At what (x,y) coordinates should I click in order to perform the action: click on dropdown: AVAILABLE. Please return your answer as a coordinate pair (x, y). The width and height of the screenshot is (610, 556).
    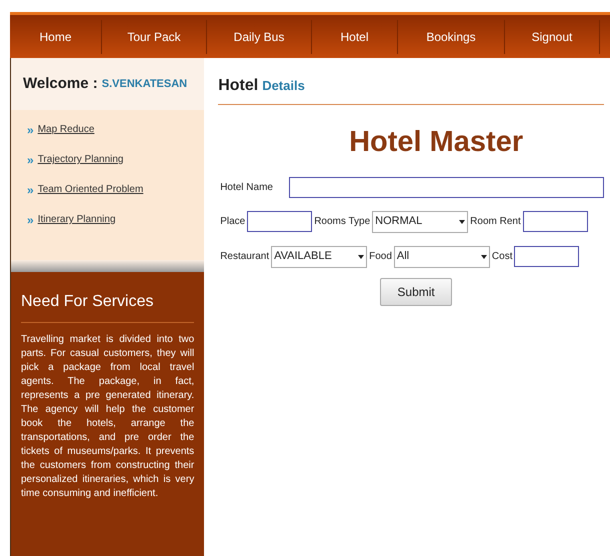
    Looking at the image, I should click on (319, 257).